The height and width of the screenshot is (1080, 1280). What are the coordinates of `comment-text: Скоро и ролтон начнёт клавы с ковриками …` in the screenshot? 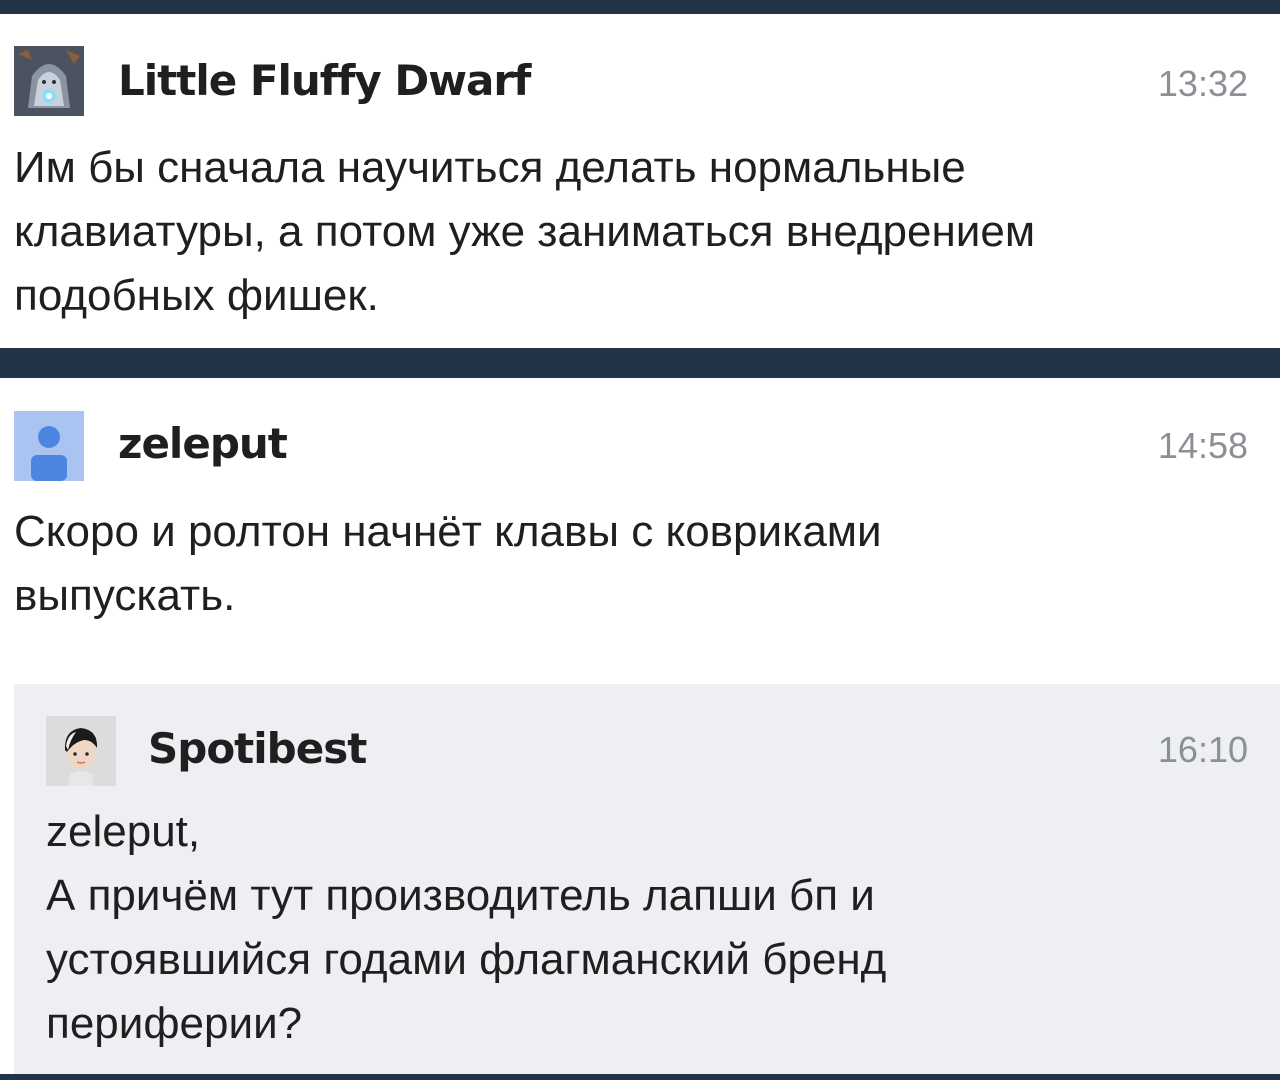 It's located at (448, 563).